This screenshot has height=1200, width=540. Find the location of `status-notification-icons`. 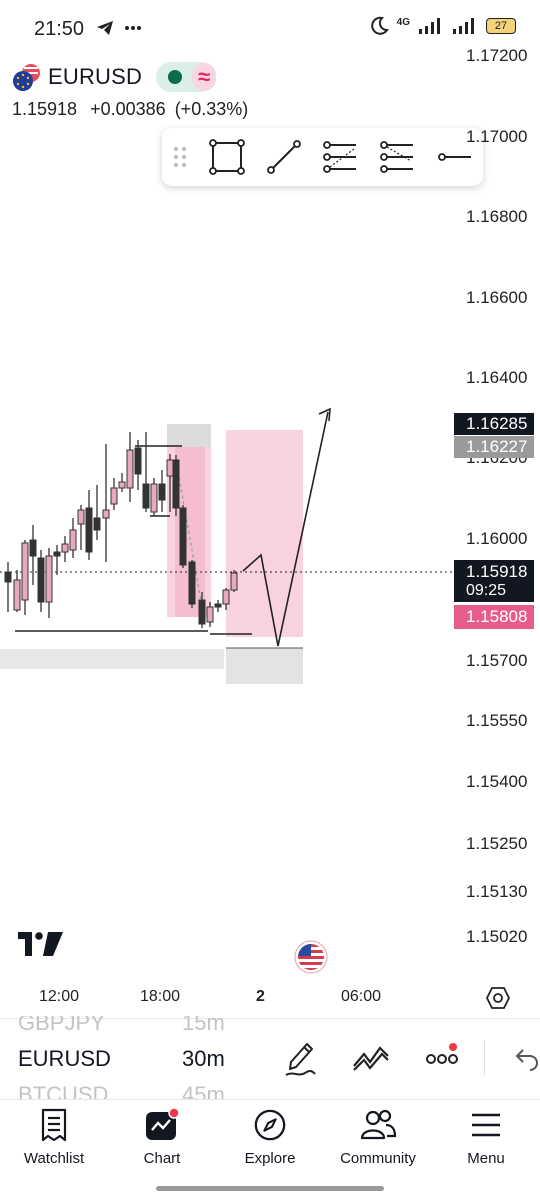

status-notification-icons is located at coordinates (119, 28).